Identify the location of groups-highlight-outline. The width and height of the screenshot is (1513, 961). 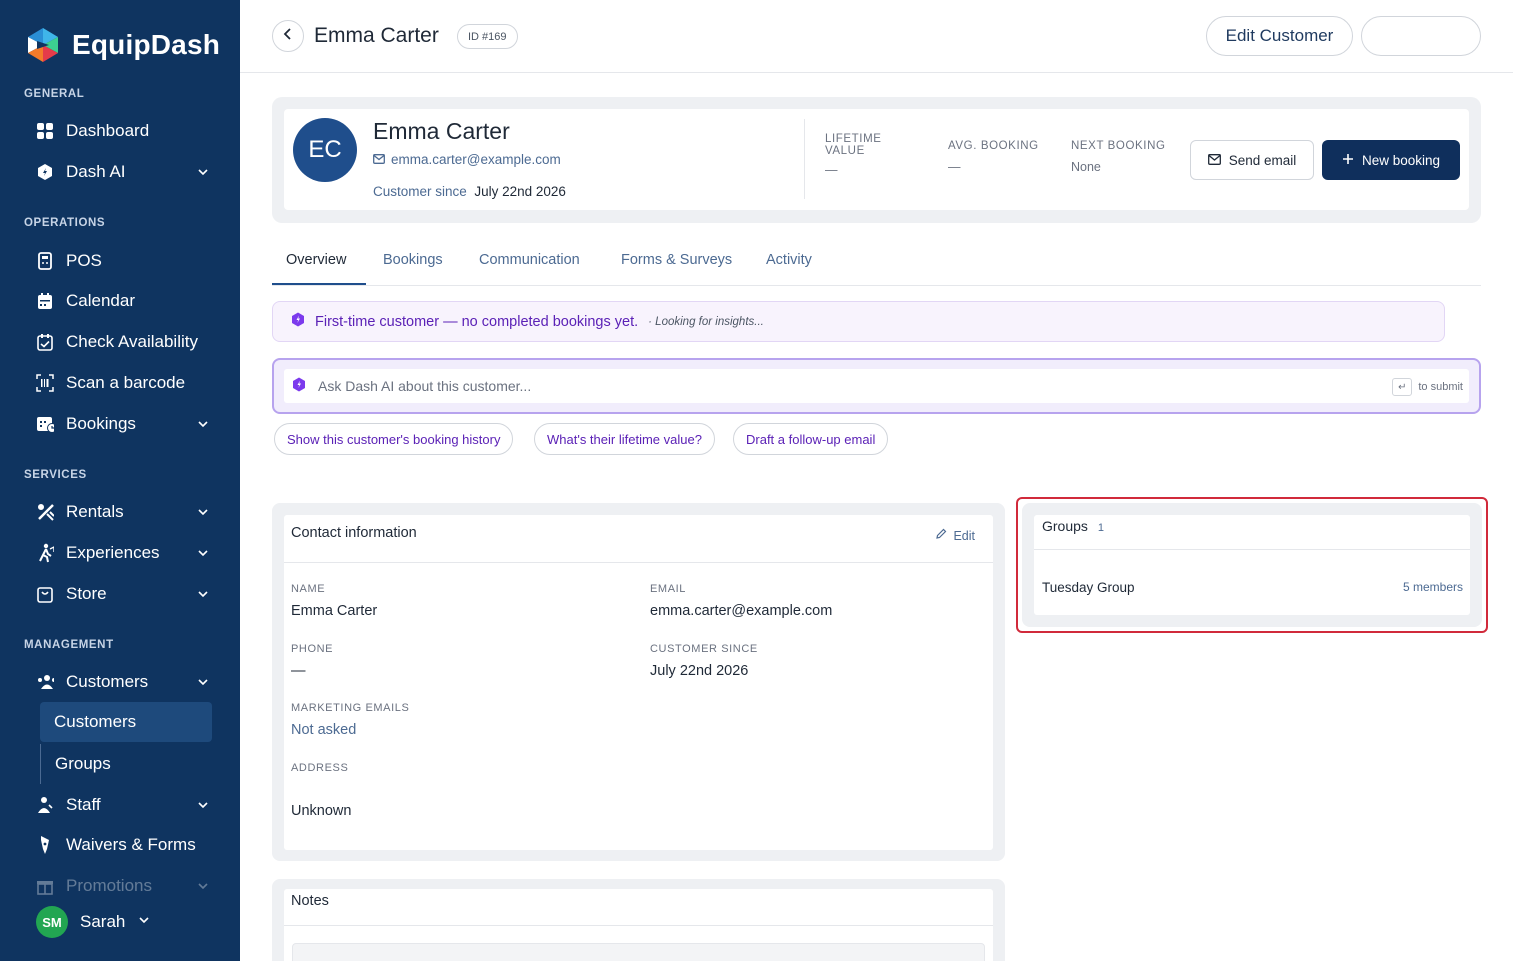
(1252, 565).